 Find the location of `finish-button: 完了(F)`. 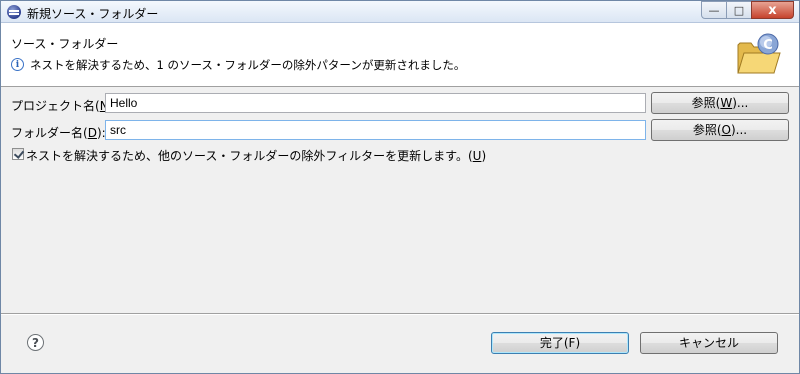

finish-button: 完了(F) is located at coordinates (560, 343).